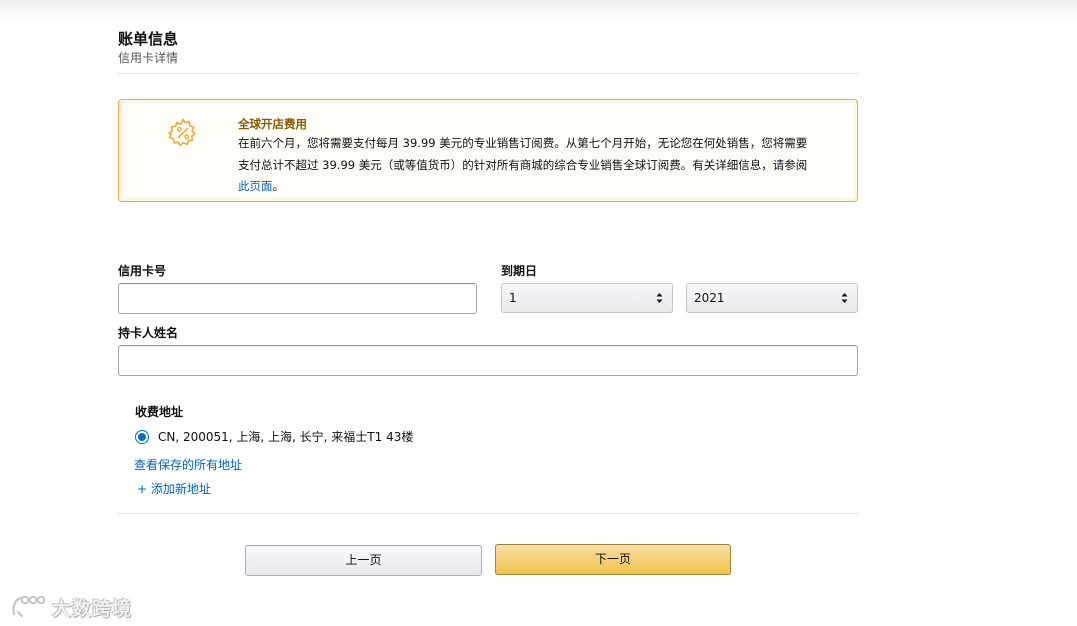 The height and width of the screenshot is (626, 1077). Describe the element at coordinates (142, 437) in the screenshot. I see `address-radio` at that location.